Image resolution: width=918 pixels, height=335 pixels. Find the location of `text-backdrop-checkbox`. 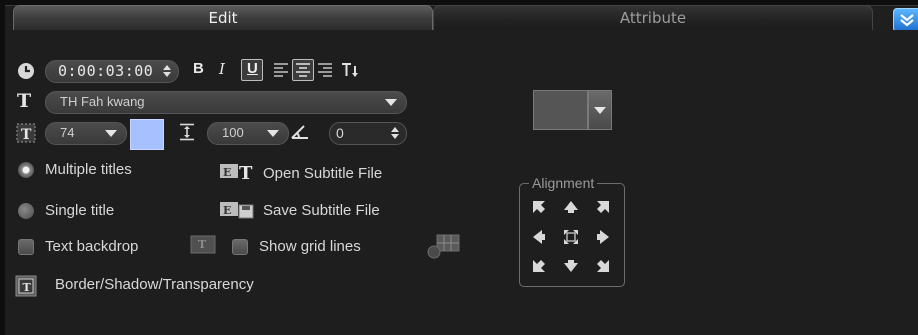

text-backdrop-checkbox is located at coordinates (26, 247).